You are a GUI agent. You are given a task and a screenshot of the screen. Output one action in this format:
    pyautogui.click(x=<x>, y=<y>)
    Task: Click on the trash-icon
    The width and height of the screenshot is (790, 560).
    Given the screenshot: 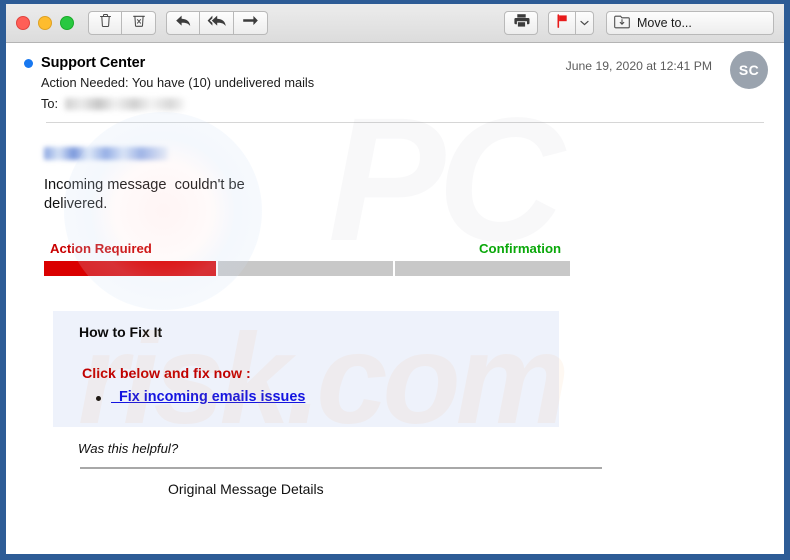 What is the action you would take?
    pyautogui.click(x=105, y=23)
    